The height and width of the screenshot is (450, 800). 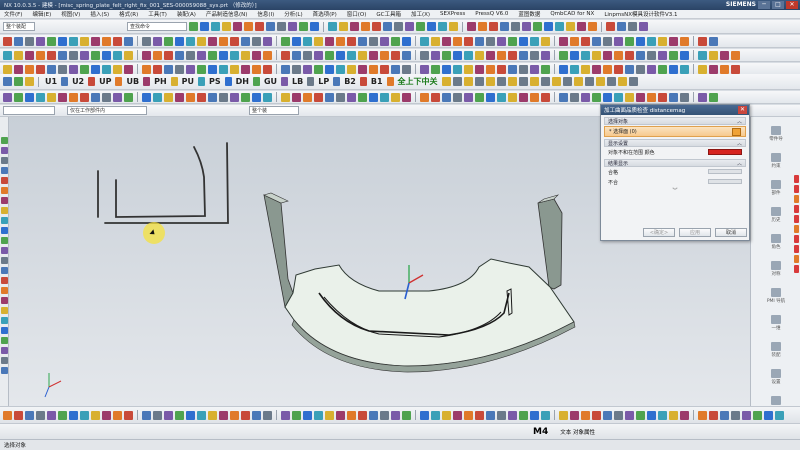 I want to click on resource-item-2: 部件, so click(x=776, y=187).